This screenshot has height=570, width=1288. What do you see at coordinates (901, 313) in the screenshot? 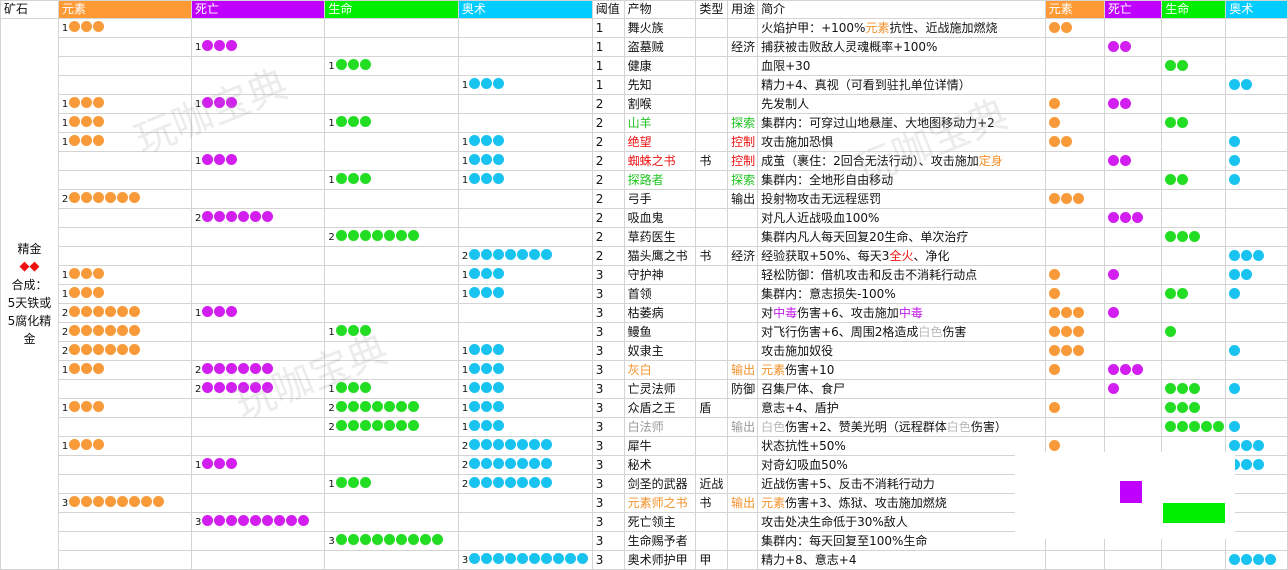
I see `desc-cell: 对中毒伤害+6、攻击施加中毒` at bounding box center [901, 313].